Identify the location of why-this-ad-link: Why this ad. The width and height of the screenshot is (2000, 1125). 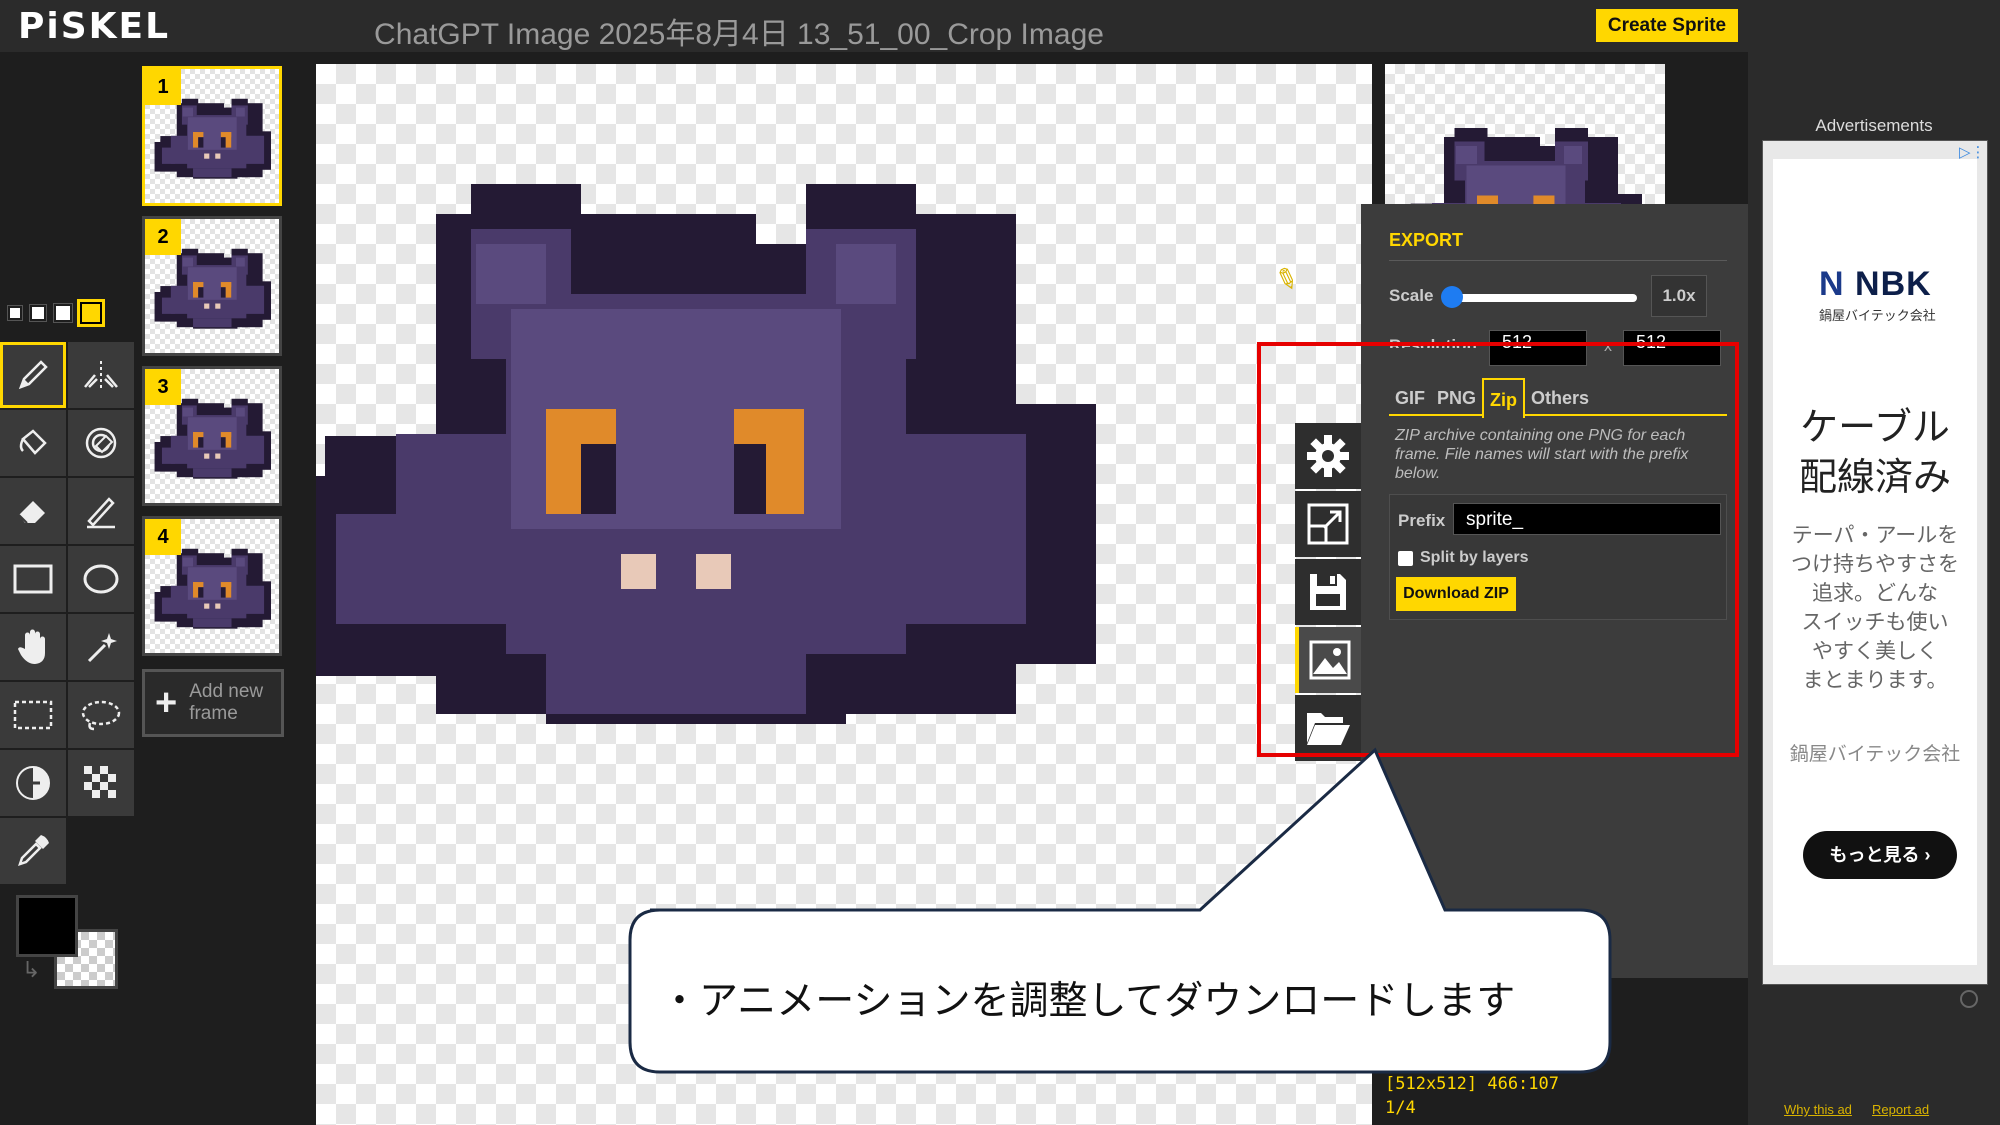
(1818, 1109).